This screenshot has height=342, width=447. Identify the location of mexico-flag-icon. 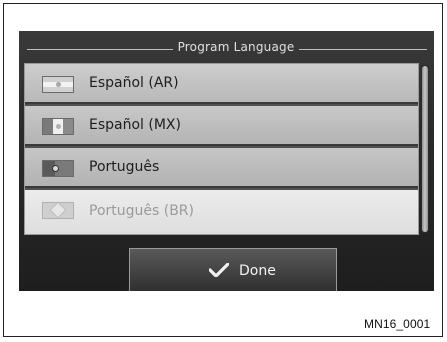
(58, 126).